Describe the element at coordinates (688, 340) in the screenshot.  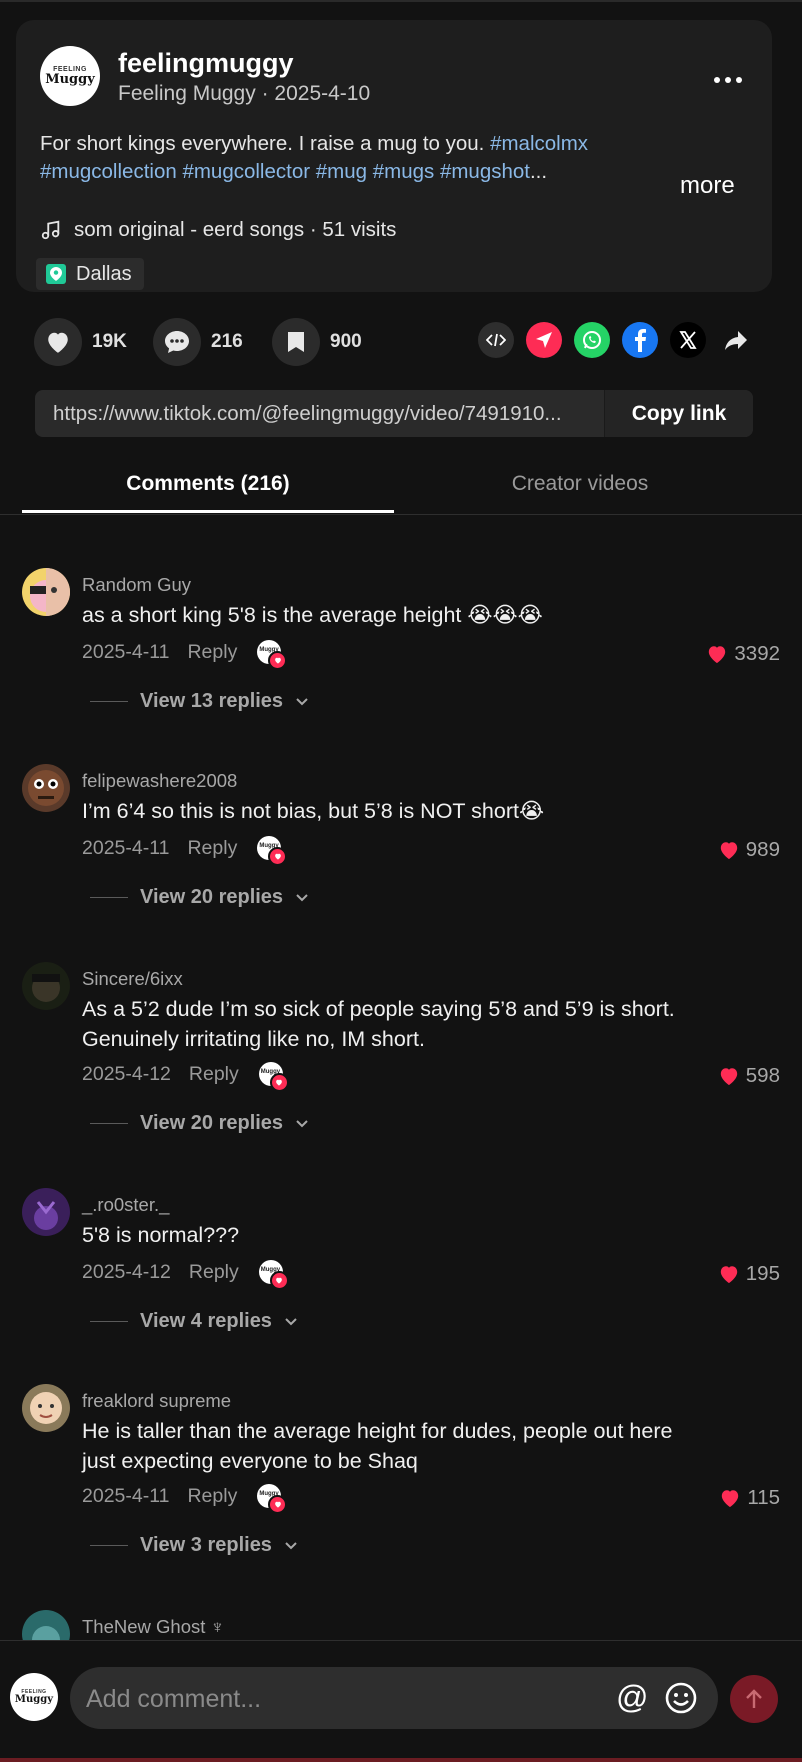
I see `x-twitter-icon` at that location.